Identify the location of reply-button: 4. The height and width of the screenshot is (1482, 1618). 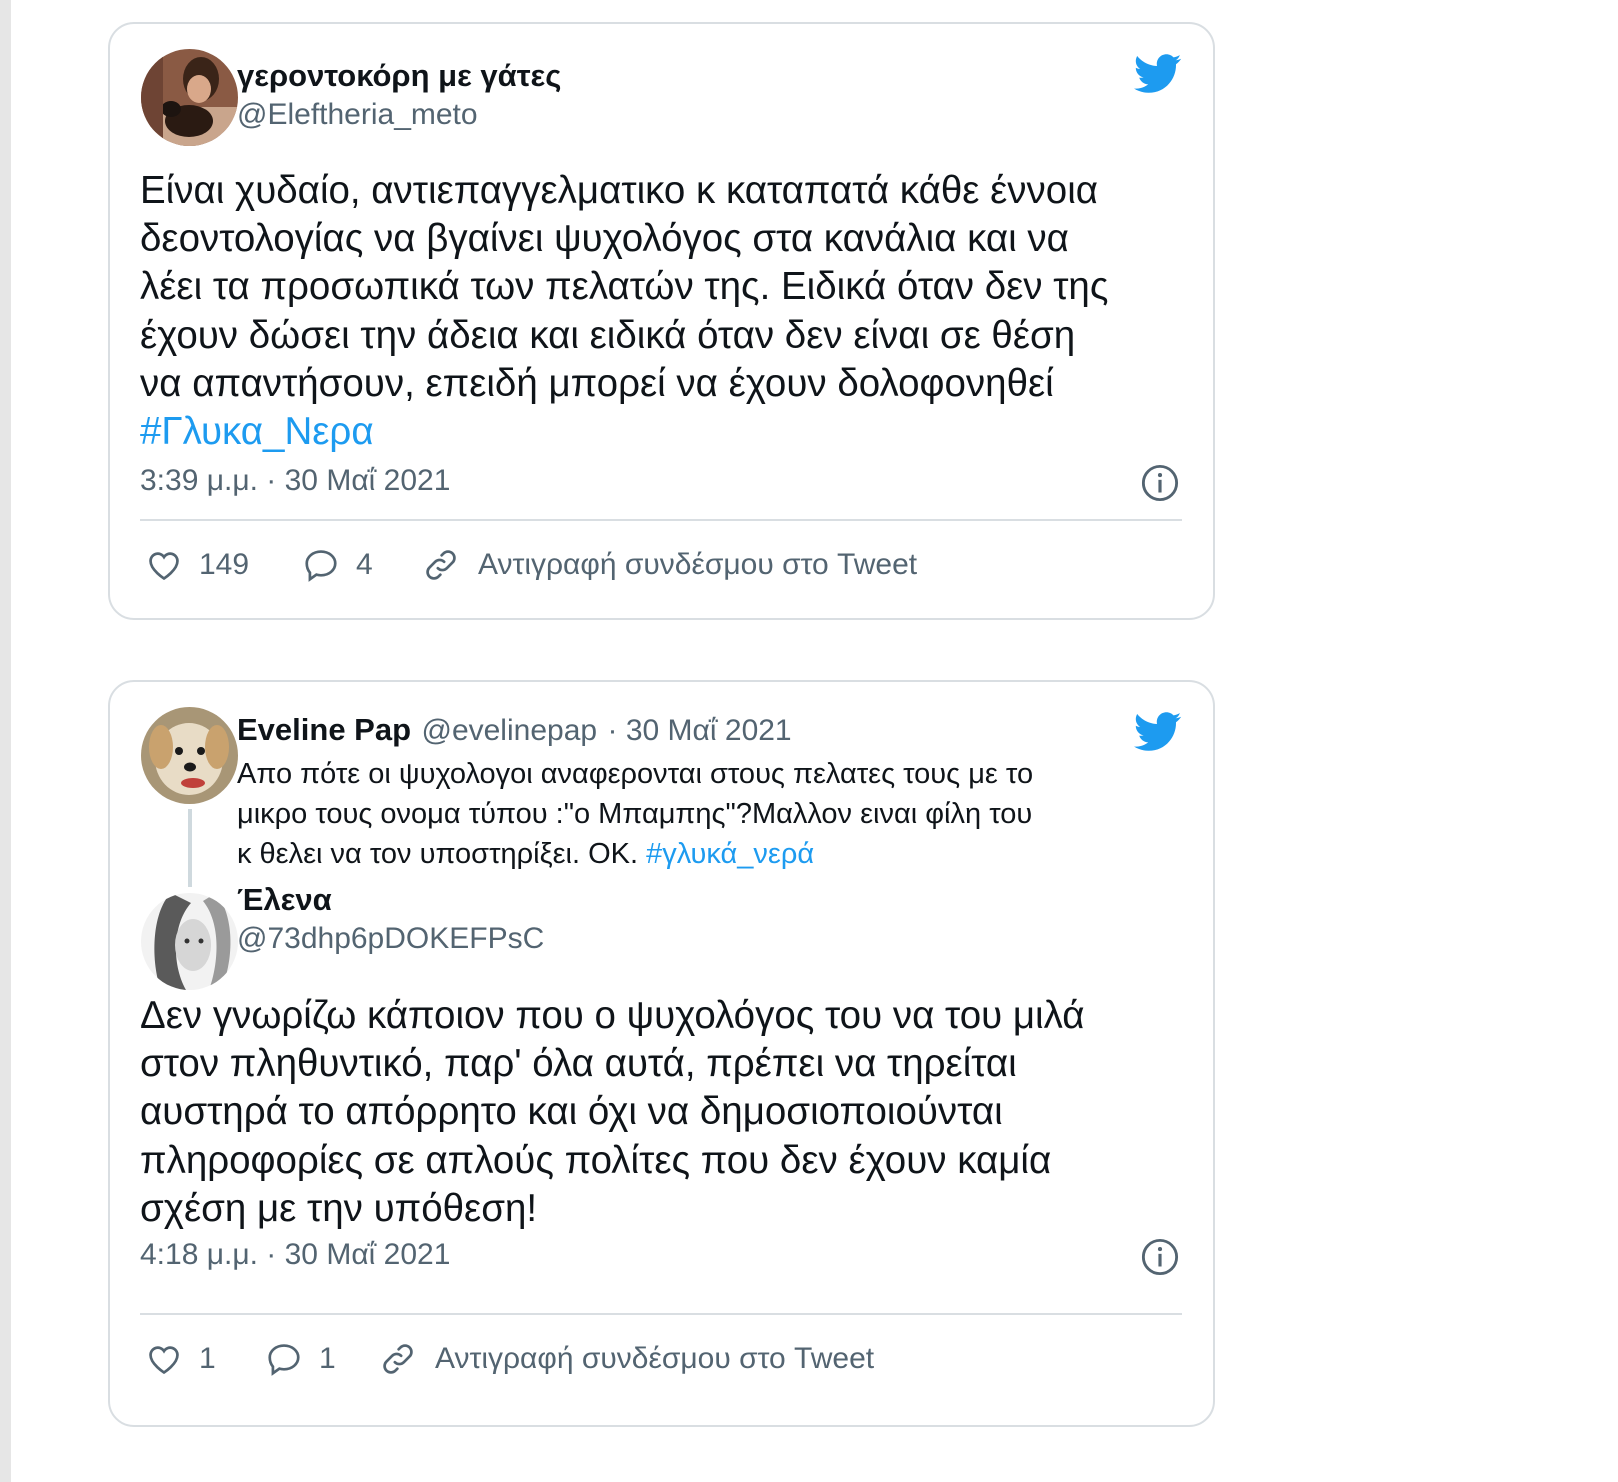
(337, 565).